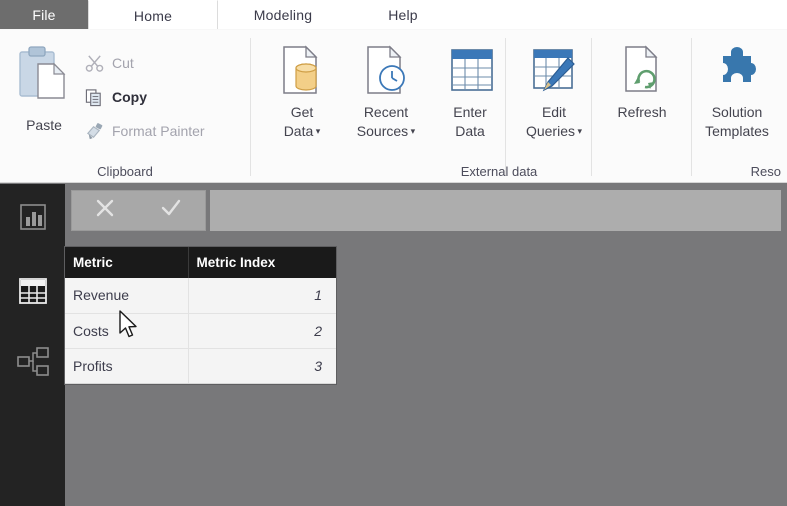 The height and width of the screenshot is (506, 787). I want to click on sidebar-item-report-view, so click(33, 219).